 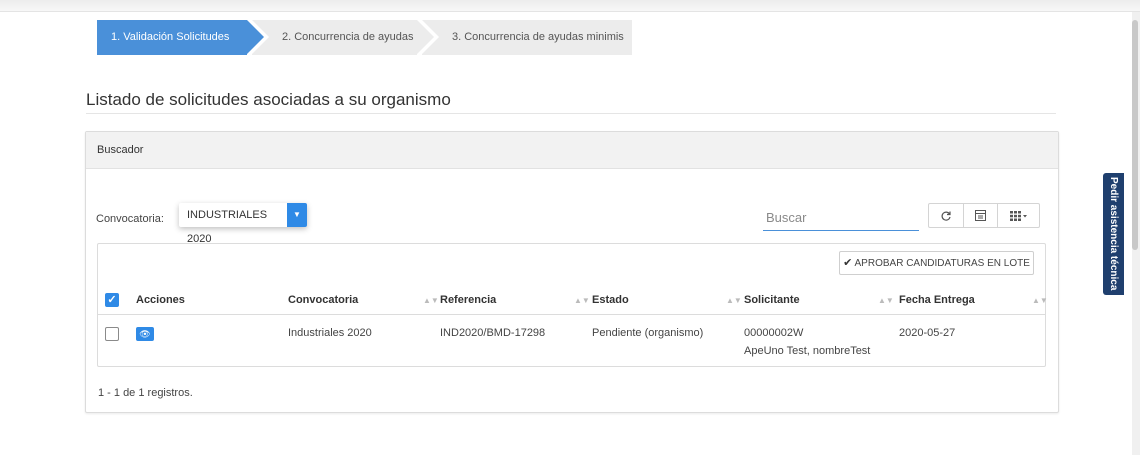 I want to click on records-count: 1 - 1 de 1 registros., so click(x=145, y=393).